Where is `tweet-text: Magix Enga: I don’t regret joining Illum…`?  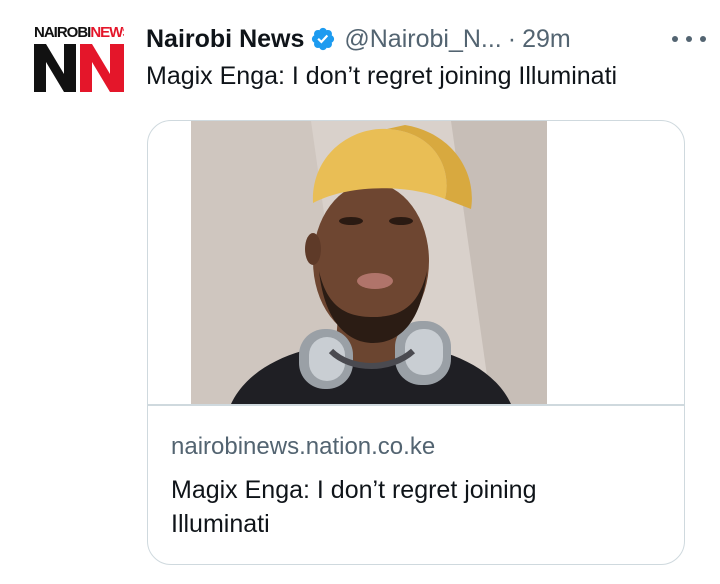 tweet-text: Magix Enga: I don’t regret joining Illum… is located at coordinates (382, 76).